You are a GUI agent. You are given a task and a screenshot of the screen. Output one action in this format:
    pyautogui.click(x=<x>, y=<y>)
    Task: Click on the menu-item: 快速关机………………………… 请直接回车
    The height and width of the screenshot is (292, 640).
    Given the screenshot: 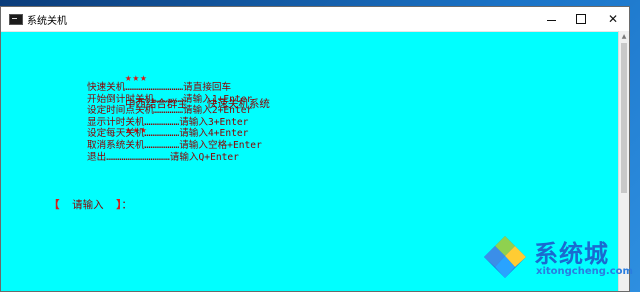 What is the action you would take?
    pyautogui.click(x=174, y=88)
    